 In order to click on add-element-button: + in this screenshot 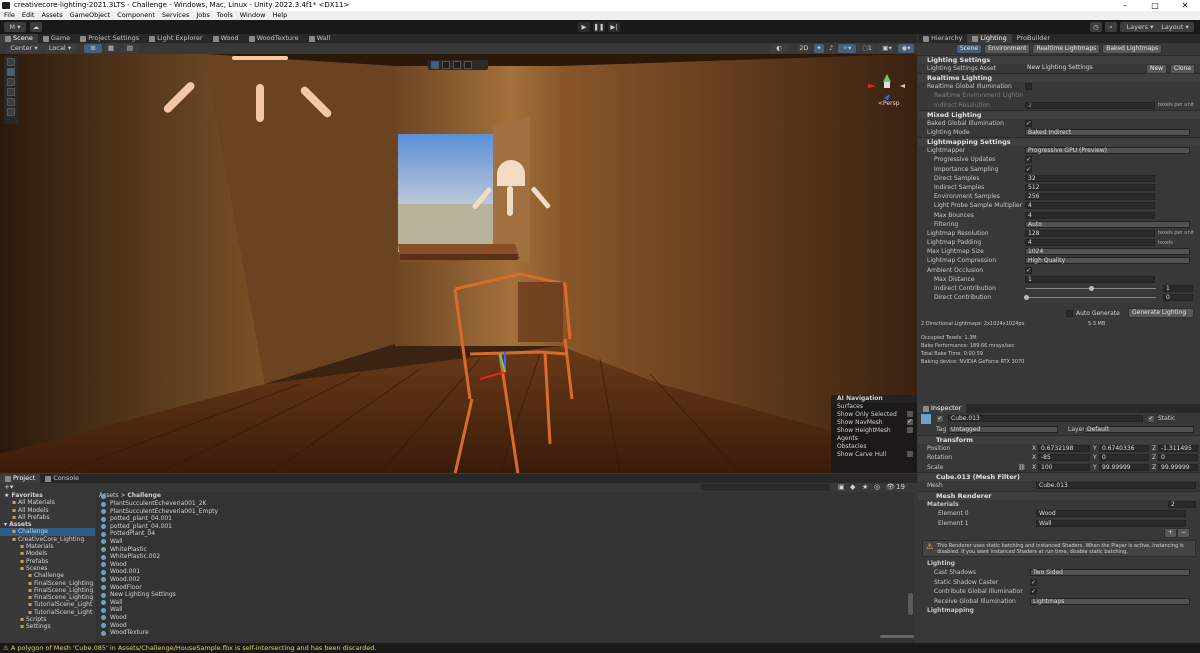, I will do `click(1170, 532)`.